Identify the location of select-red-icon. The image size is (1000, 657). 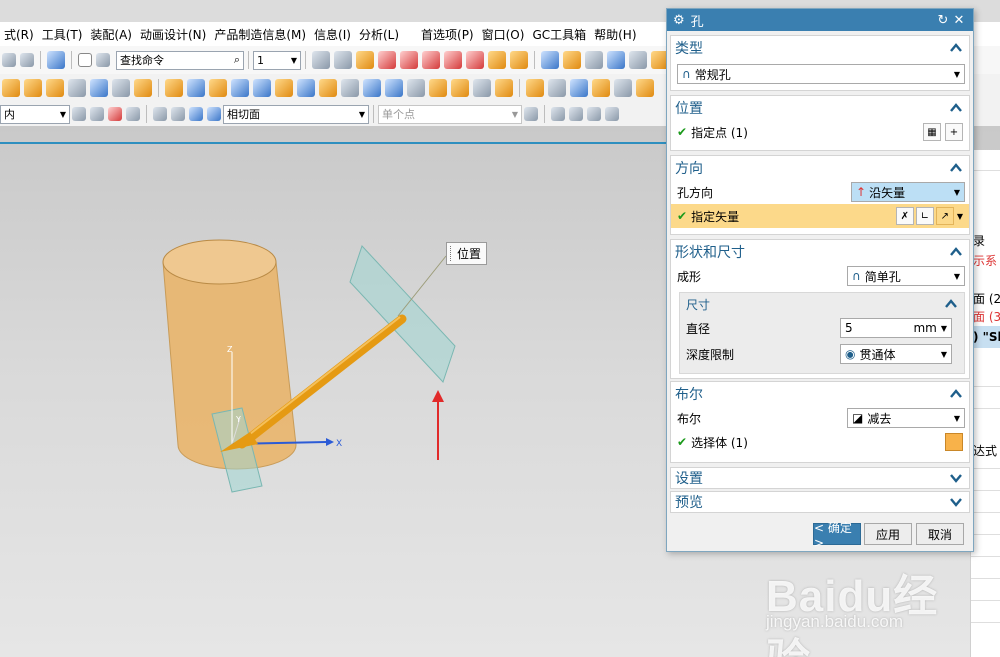
(115, 114).